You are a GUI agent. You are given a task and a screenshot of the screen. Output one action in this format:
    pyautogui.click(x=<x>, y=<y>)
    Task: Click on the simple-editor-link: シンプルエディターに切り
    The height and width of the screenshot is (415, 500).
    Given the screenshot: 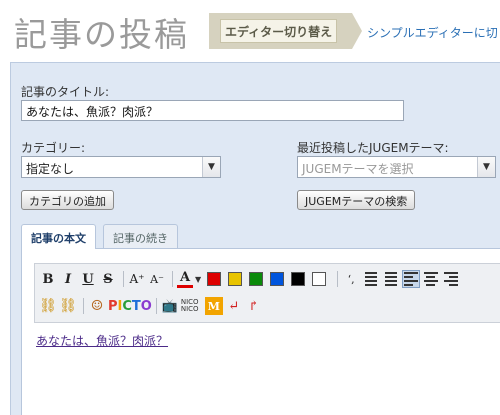 What is the action you would take?
    pyautogui.click(x=433, y=32)
    